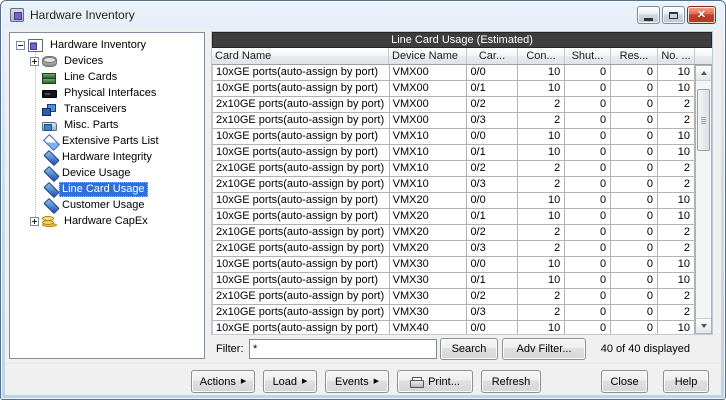 This screenshot has width=726, height=400. Describe the element at coordinates (703, 325) in the screenshot. I see `scroll-down-button` at that location.